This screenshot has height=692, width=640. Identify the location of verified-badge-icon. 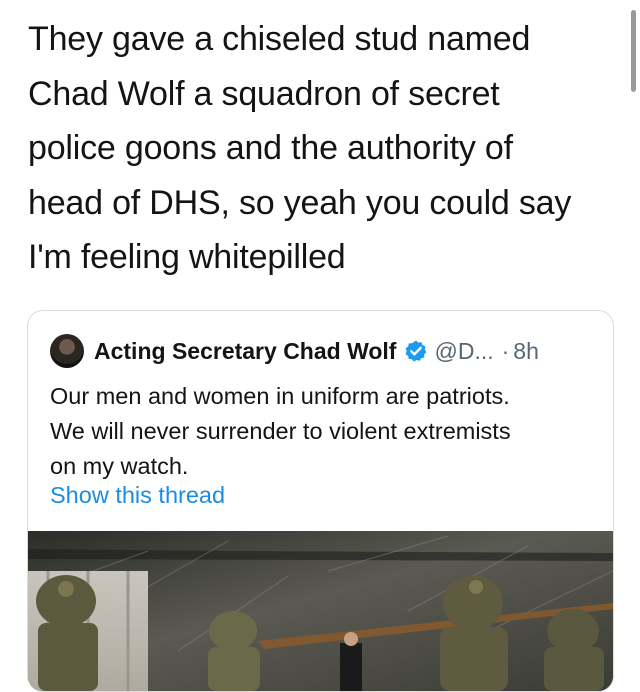
(416, 351).